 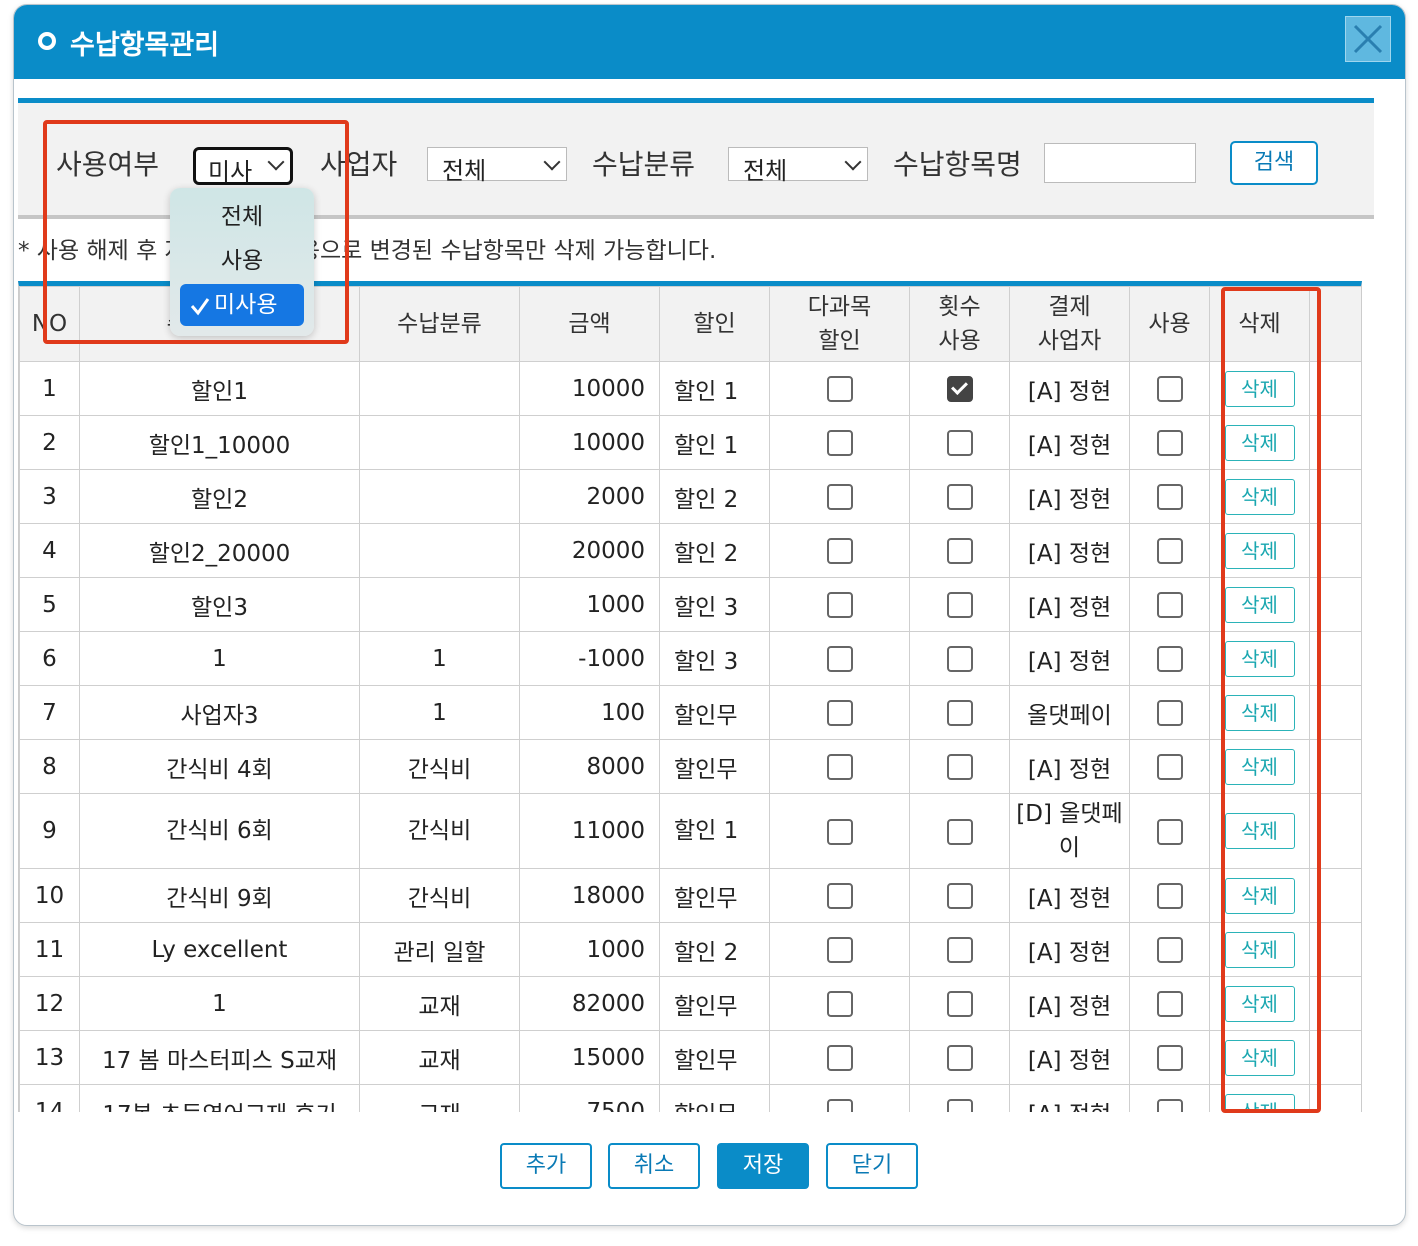 I want to click on close-button, so click(x=1368, y=39).